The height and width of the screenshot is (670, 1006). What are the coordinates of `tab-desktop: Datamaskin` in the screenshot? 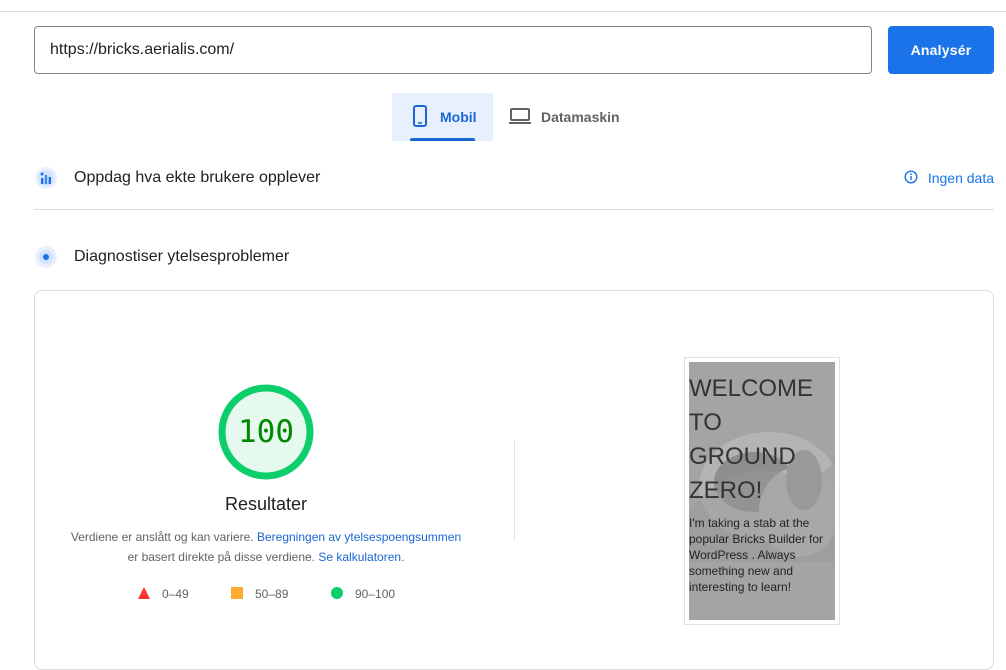 It's located at (564, 117).